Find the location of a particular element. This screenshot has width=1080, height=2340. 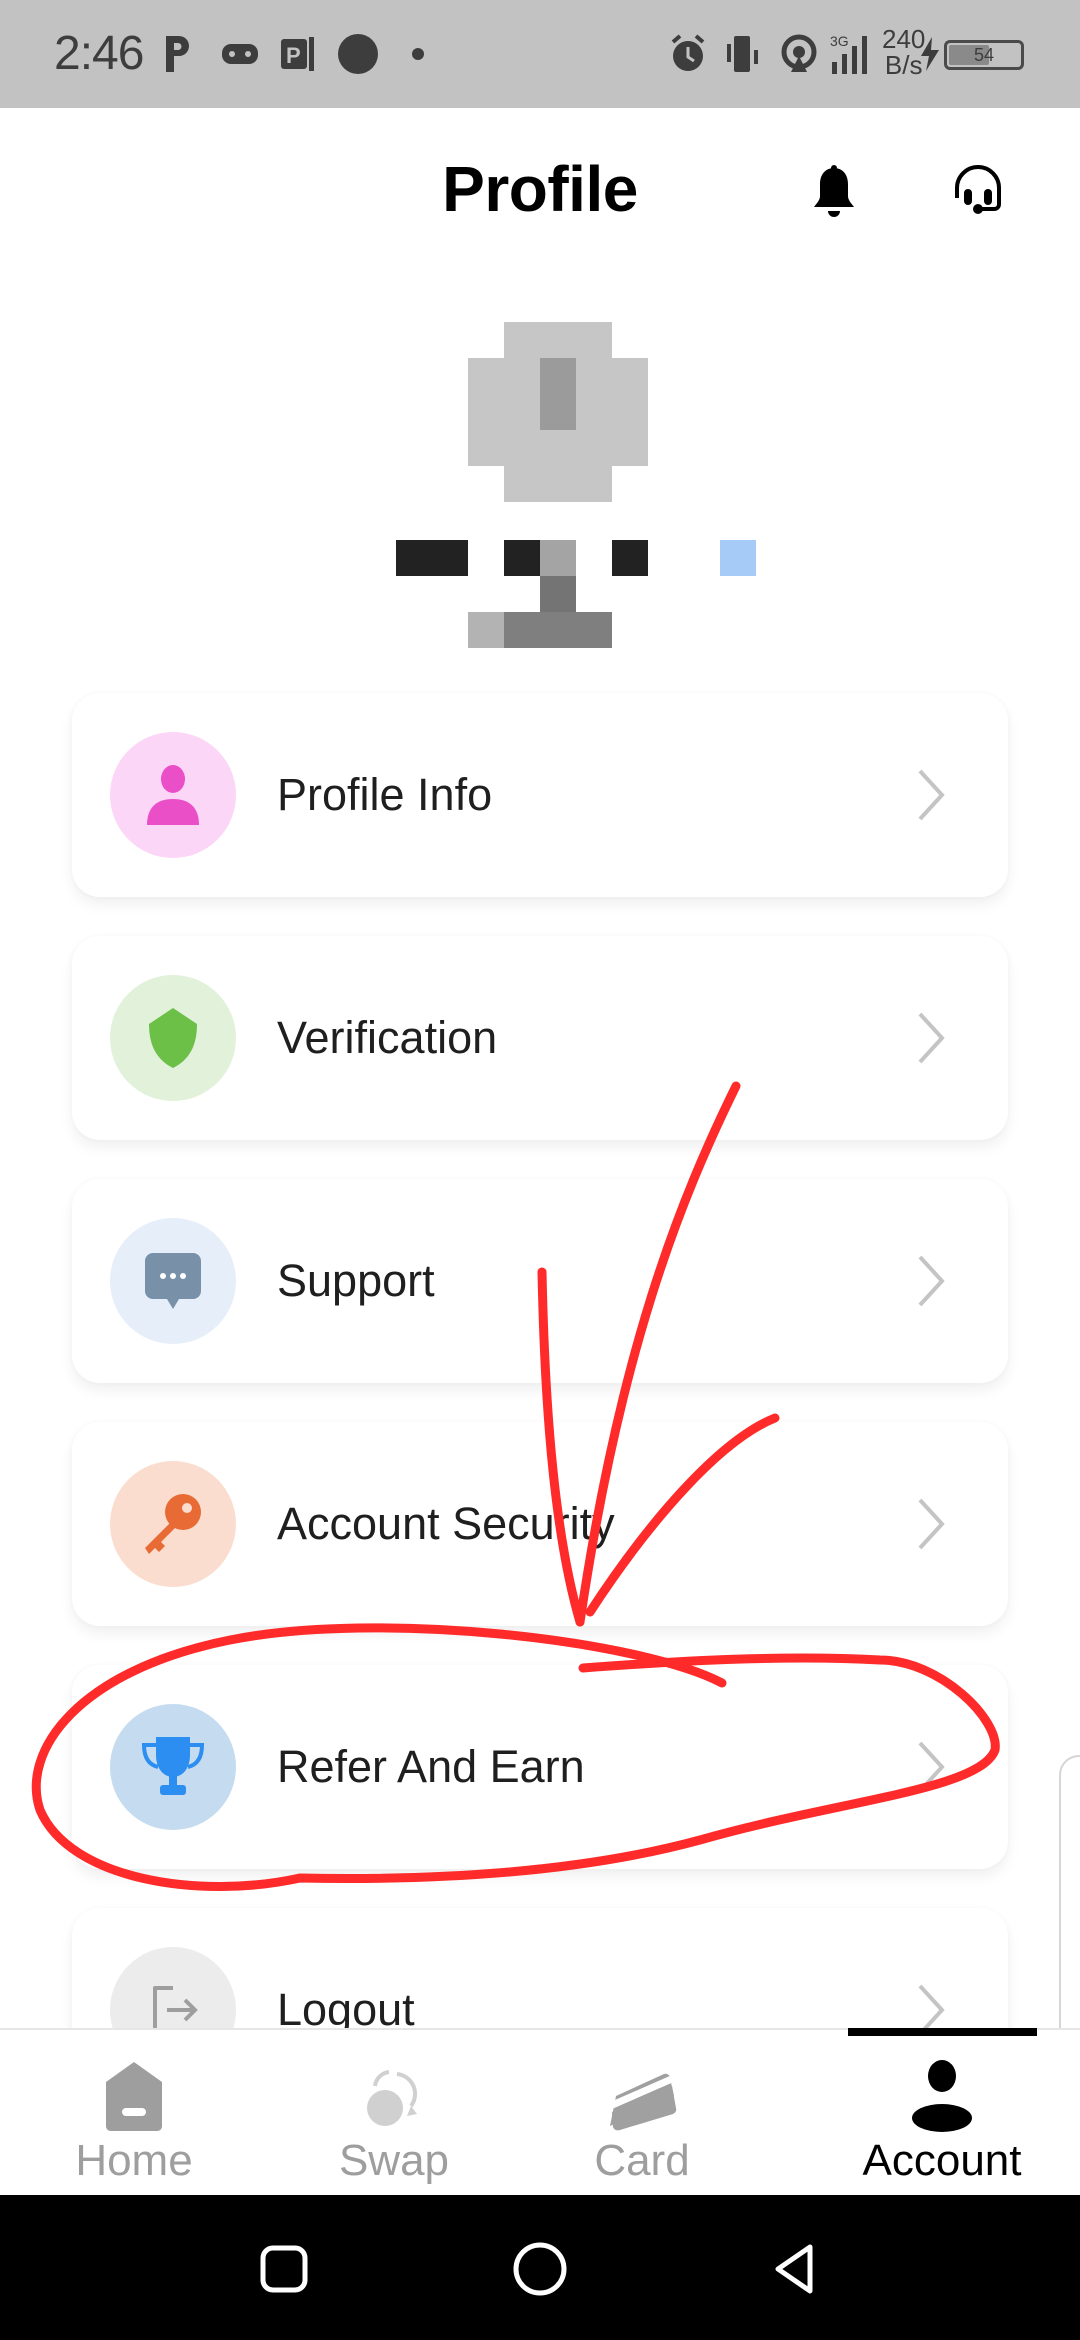

menu-item-verification: Verification is located at coordinates (540, 1038).